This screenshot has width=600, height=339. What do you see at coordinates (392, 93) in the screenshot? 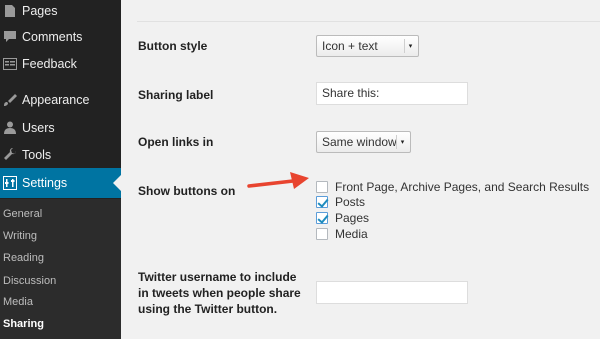
I see `sharing-label-input: Share this:` at bounding box center [392, 93].